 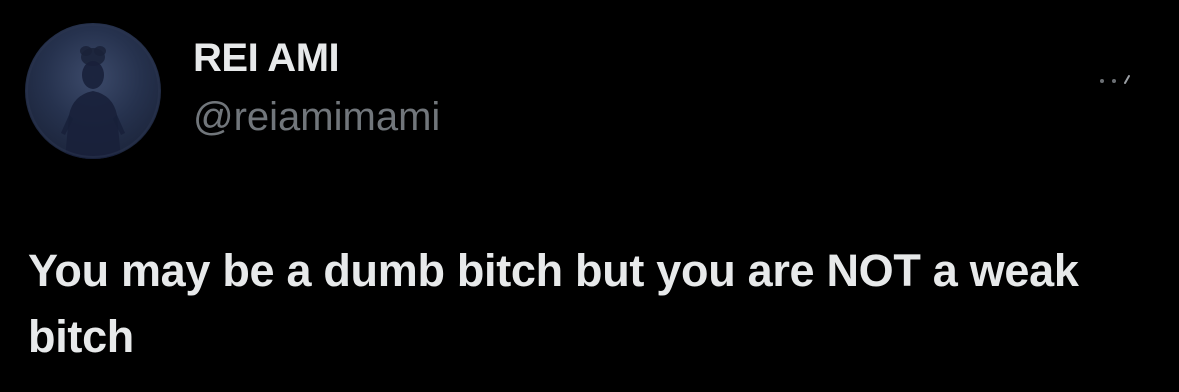 I want to click on avatar-photo-icon, so click(x=93, y=91).